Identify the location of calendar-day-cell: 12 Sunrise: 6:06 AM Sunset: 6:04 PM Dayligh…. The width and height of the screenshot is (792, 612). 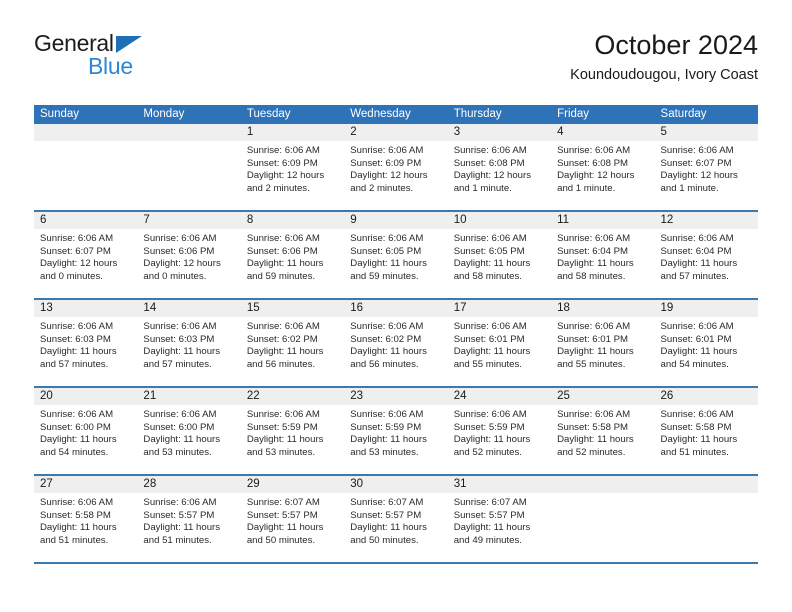
(706, 255).